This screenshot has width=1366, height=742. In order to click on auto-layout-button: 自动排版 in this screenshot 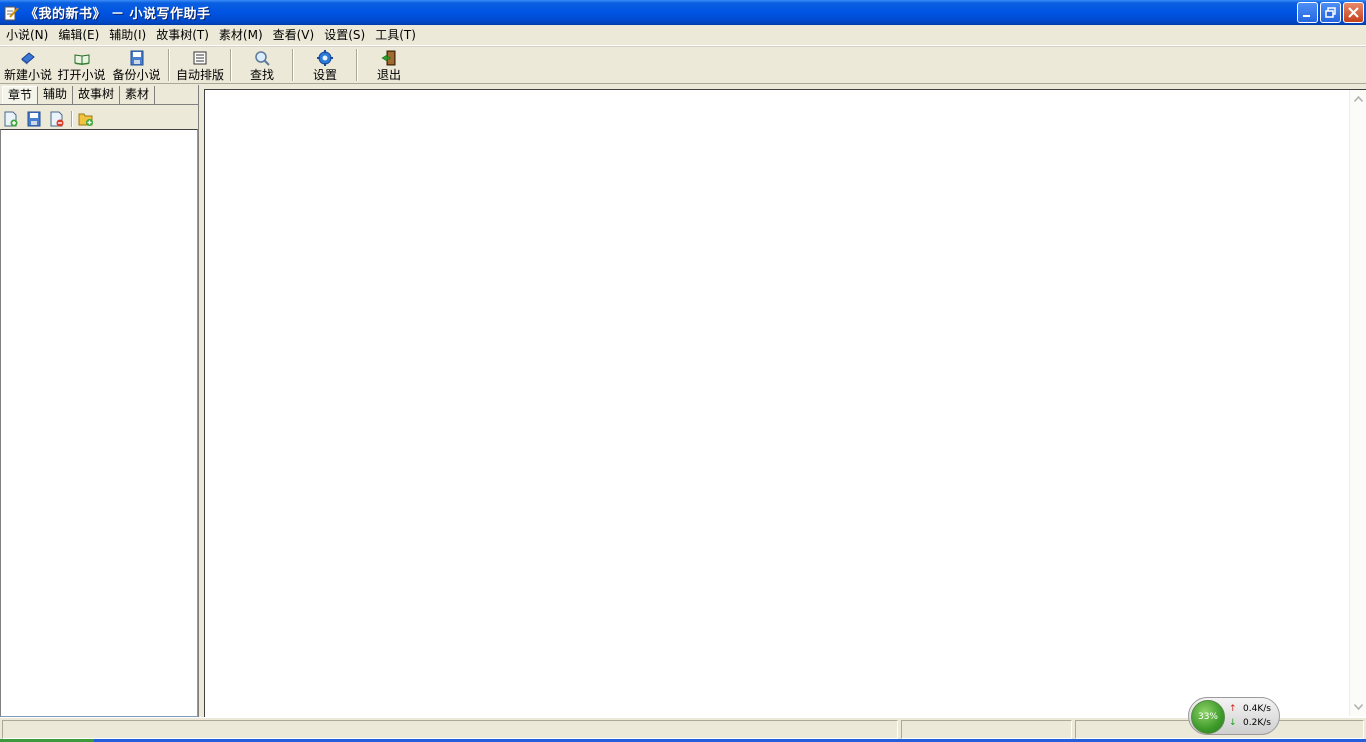, I will do `click(200, 65)`.